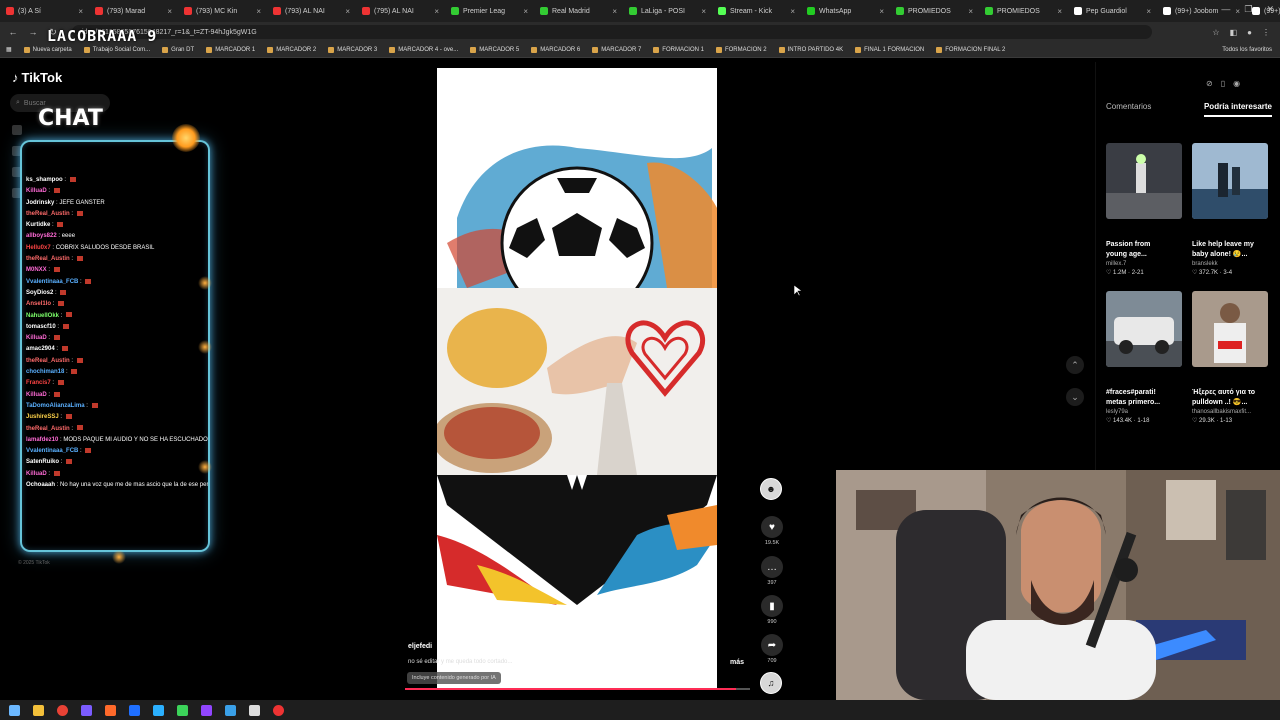  Describe the element at coordinates (534, 49) in the screenshot. I see `bookmark-icon` at that location.